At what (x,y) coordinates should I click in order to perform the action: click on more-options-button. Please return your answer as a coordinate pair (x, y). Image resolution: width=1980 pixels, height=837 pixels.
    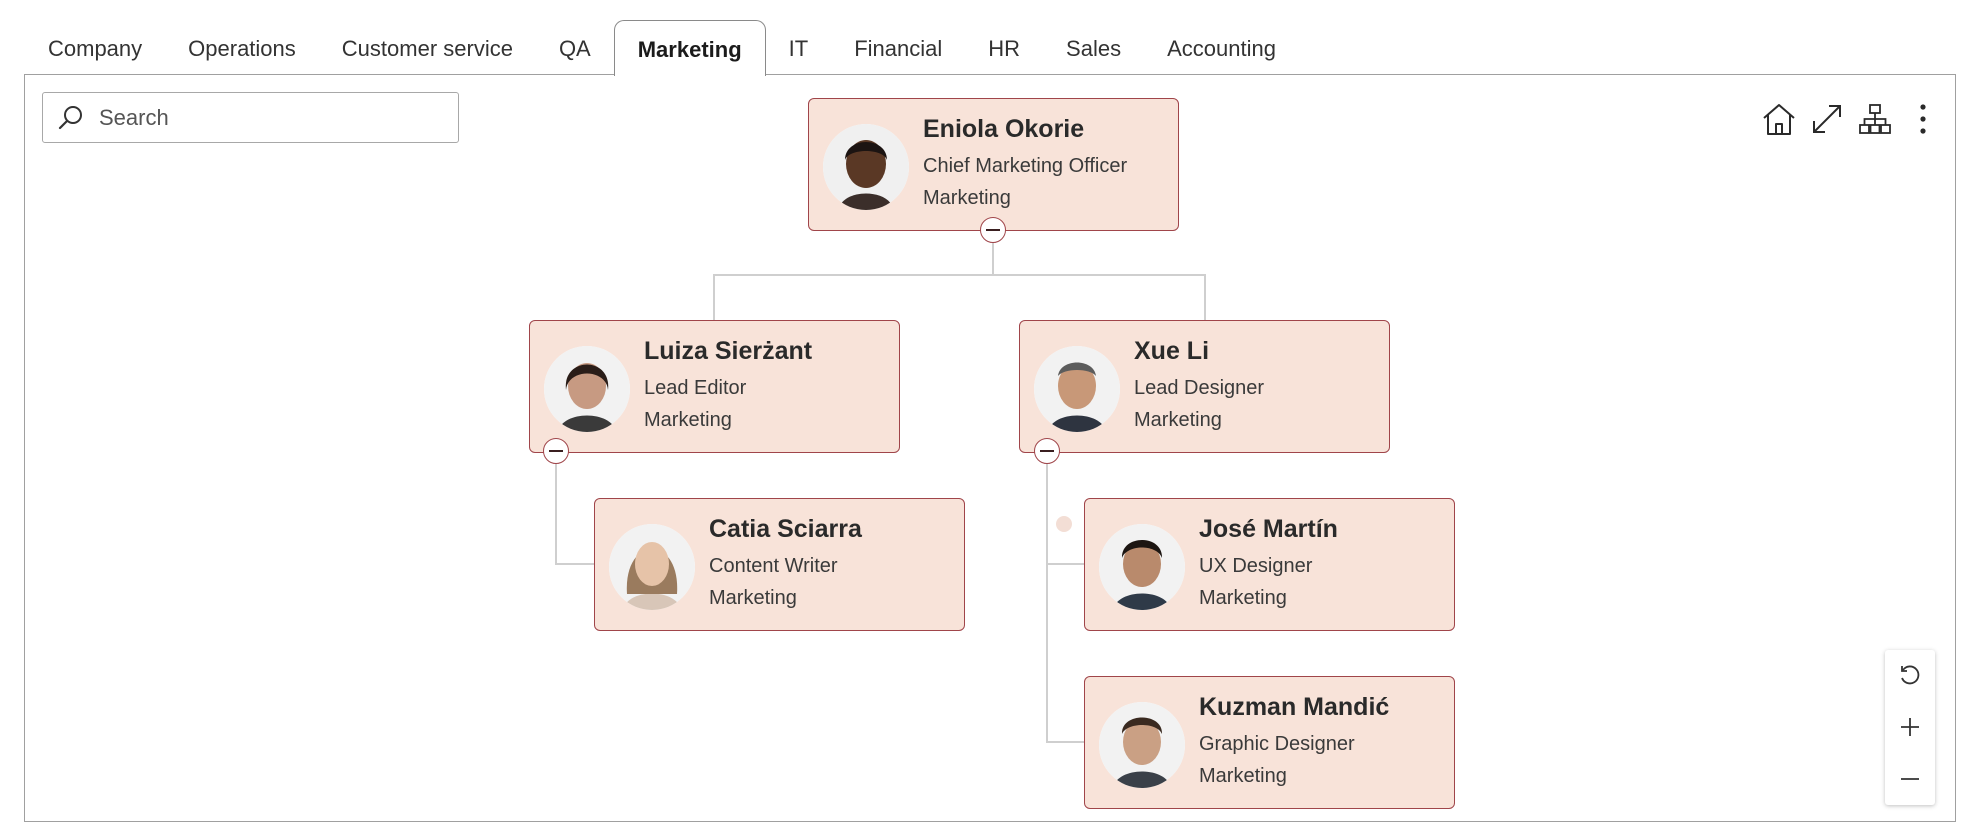
    Looking at the image, I should click on (1923, 119).